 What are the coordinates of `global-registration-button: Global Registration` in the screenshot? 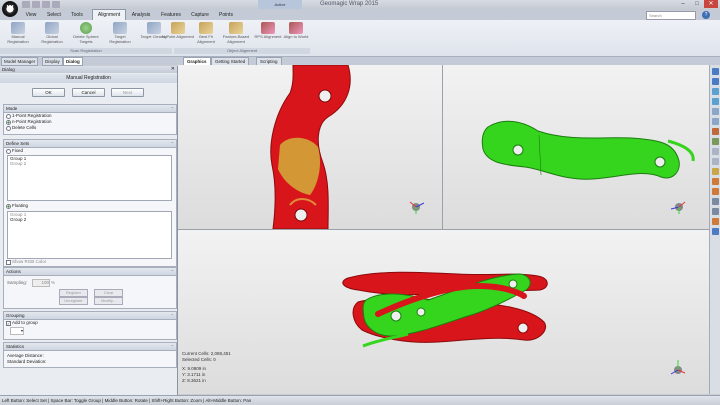 It's located at (52, 35).